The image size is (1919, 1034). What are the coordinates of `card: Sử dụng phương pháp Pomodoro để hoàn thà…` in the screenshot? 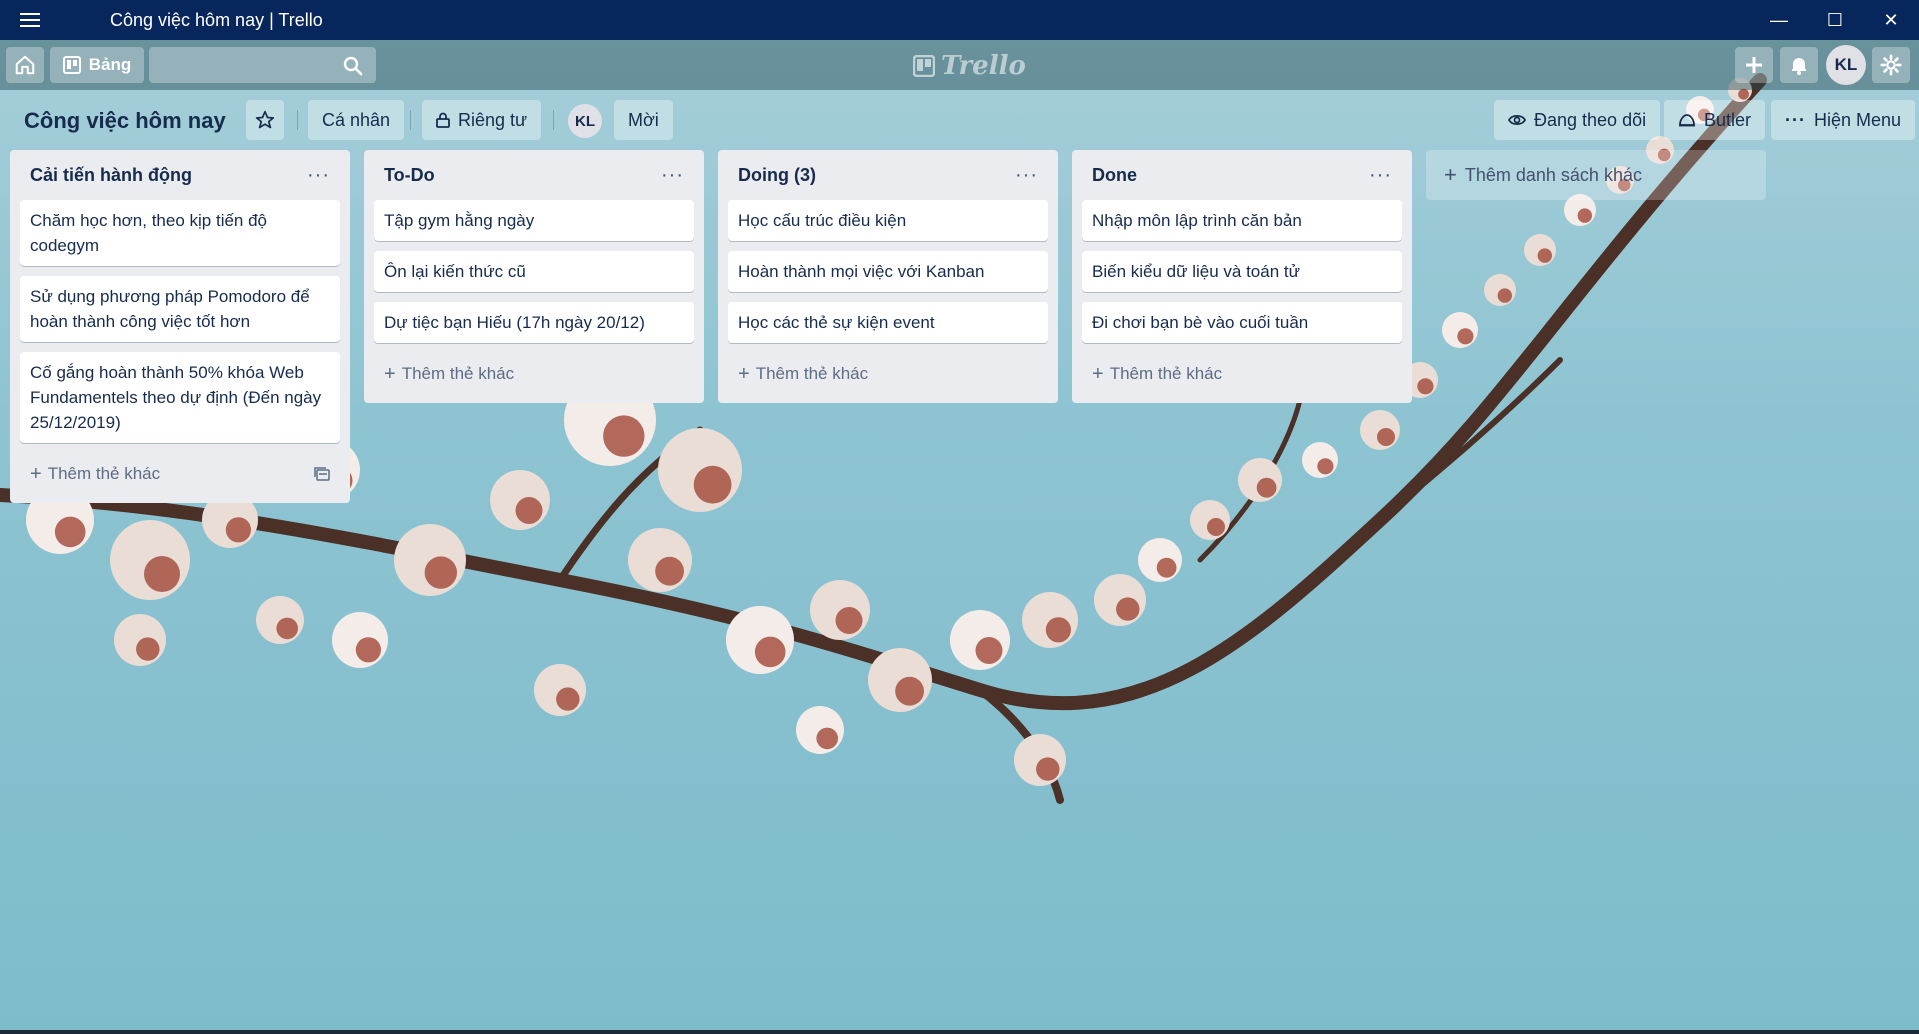 It's located at (180, 309).